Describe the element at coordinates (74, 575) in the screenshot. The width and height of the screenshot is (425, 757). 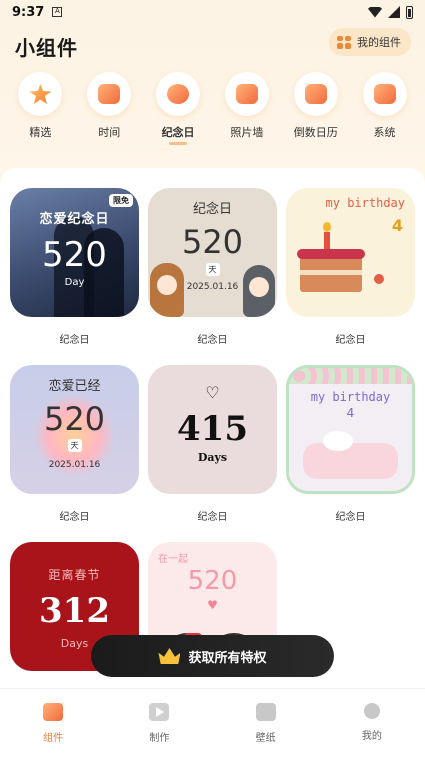
I see `widget-title: 距离春节` at that location.